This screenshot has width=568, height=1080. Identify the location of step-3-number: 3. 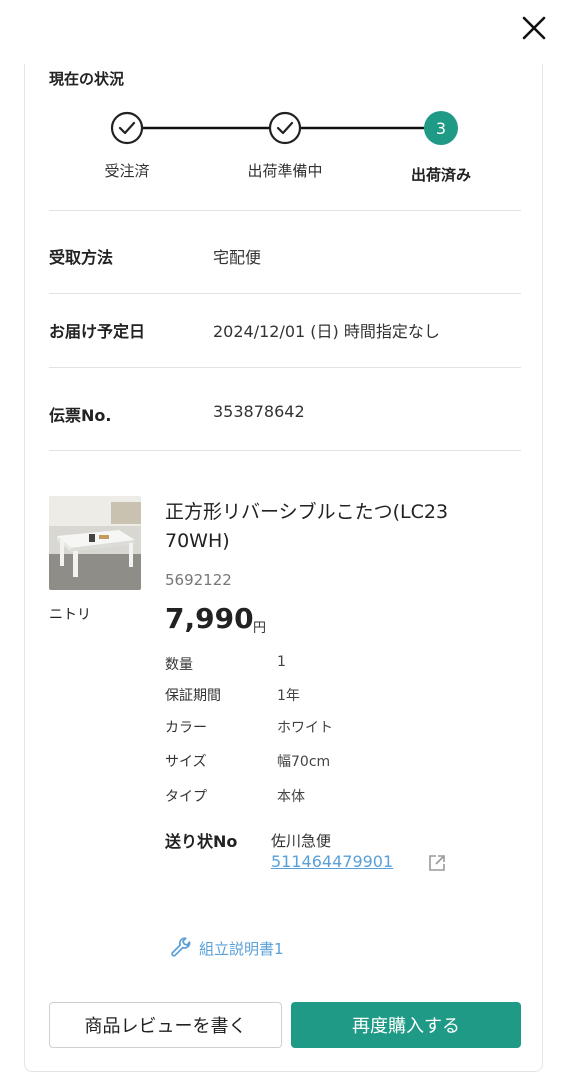
(441, 128).